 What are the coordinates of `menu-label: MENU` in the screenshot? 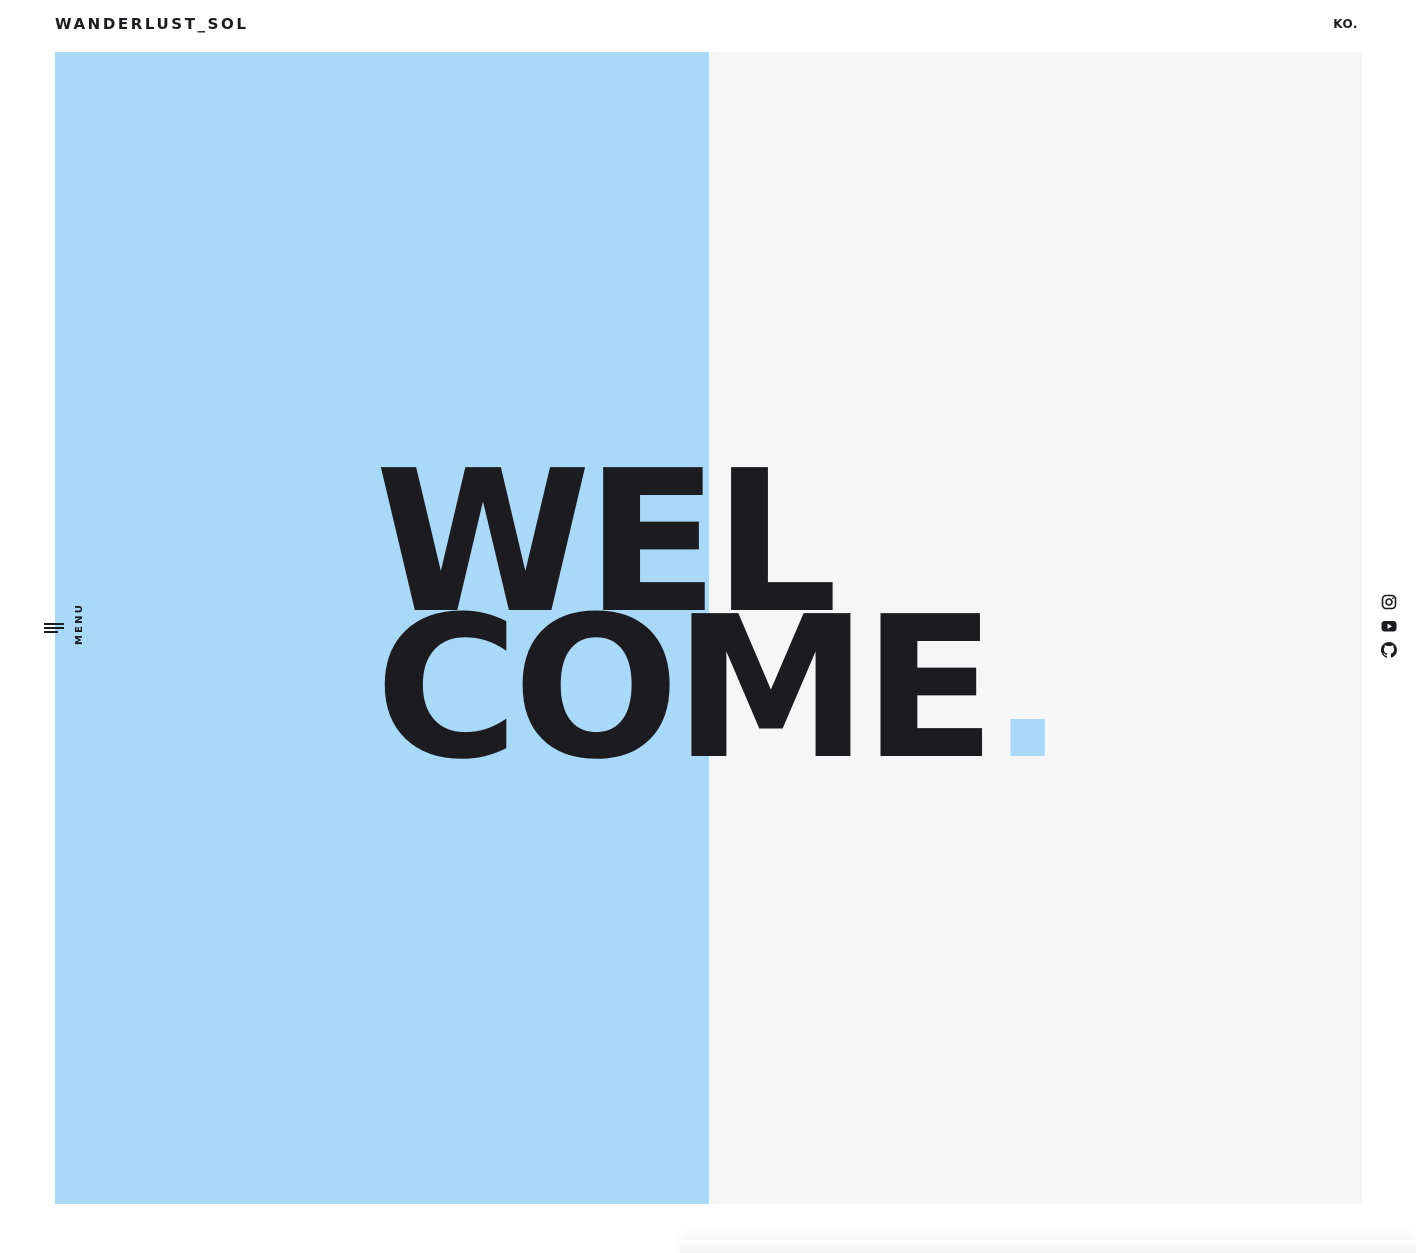 It's located at (79, 623).